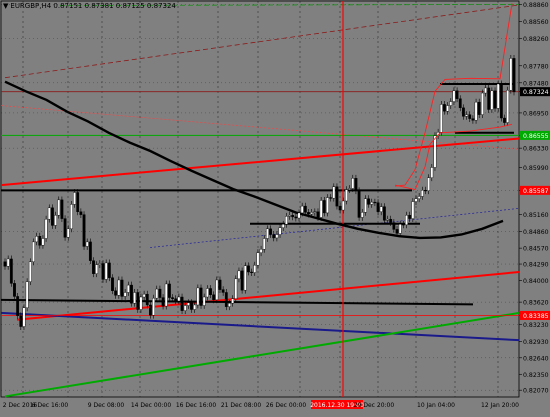 The height and width of the screenshot is (417, 550). I want to click on y-axis-label: 0.82930, so click(536, 342).